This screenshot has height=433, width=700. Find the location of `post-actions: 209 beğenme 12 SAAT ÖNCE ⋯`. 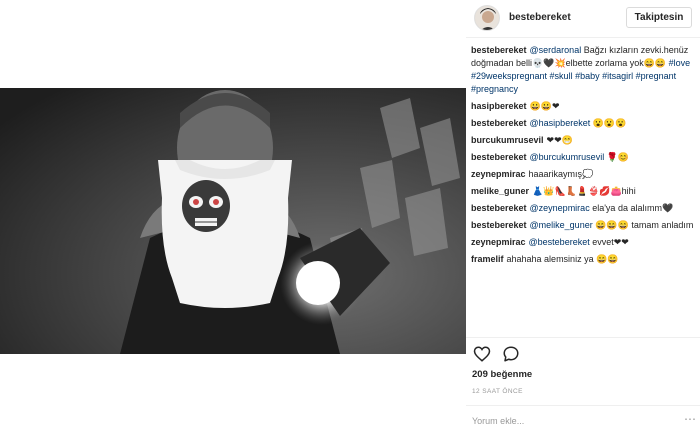

post-actions: 209 beğenme 12 SAAT ÖNCE ⋯ is located at coordinates (583, 385).